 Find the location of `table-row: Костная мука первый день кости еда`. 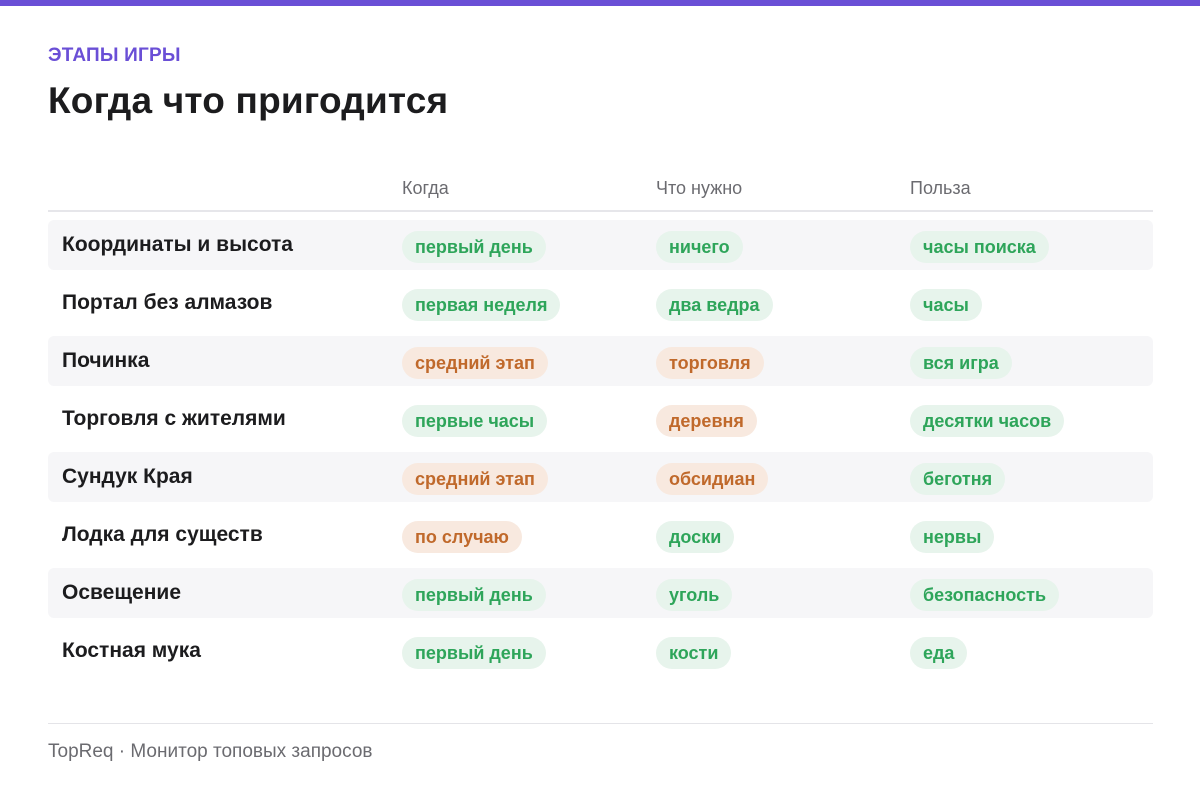

table-row: Костная мука первый день кости еда is located at coordinates (600, 651).